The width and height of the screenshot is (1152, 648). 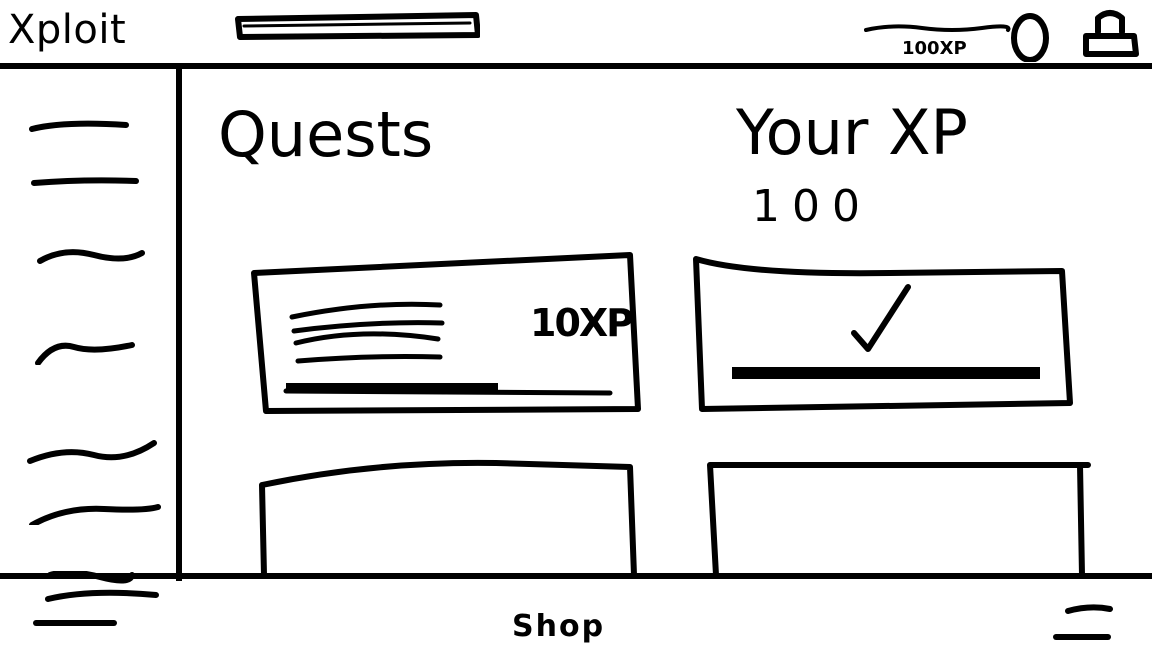 I want to click on xp-badge-label: 100XP, so click(x=934, y=48).